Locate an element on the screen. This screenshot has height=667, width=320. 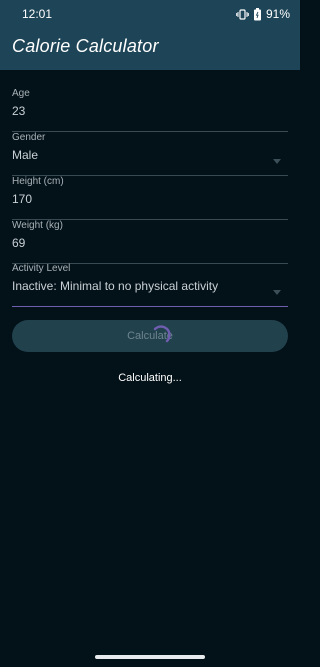
height-label: Height (cm) is located at coordinates (38, 181).